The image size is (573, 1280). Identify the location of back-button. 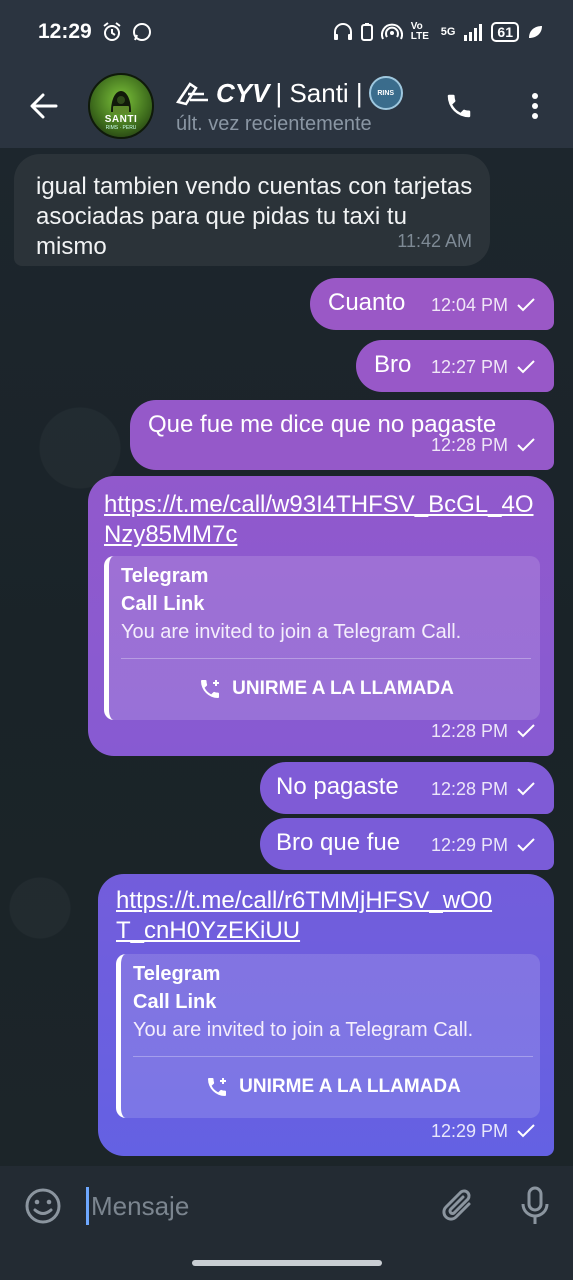
(44, 106).